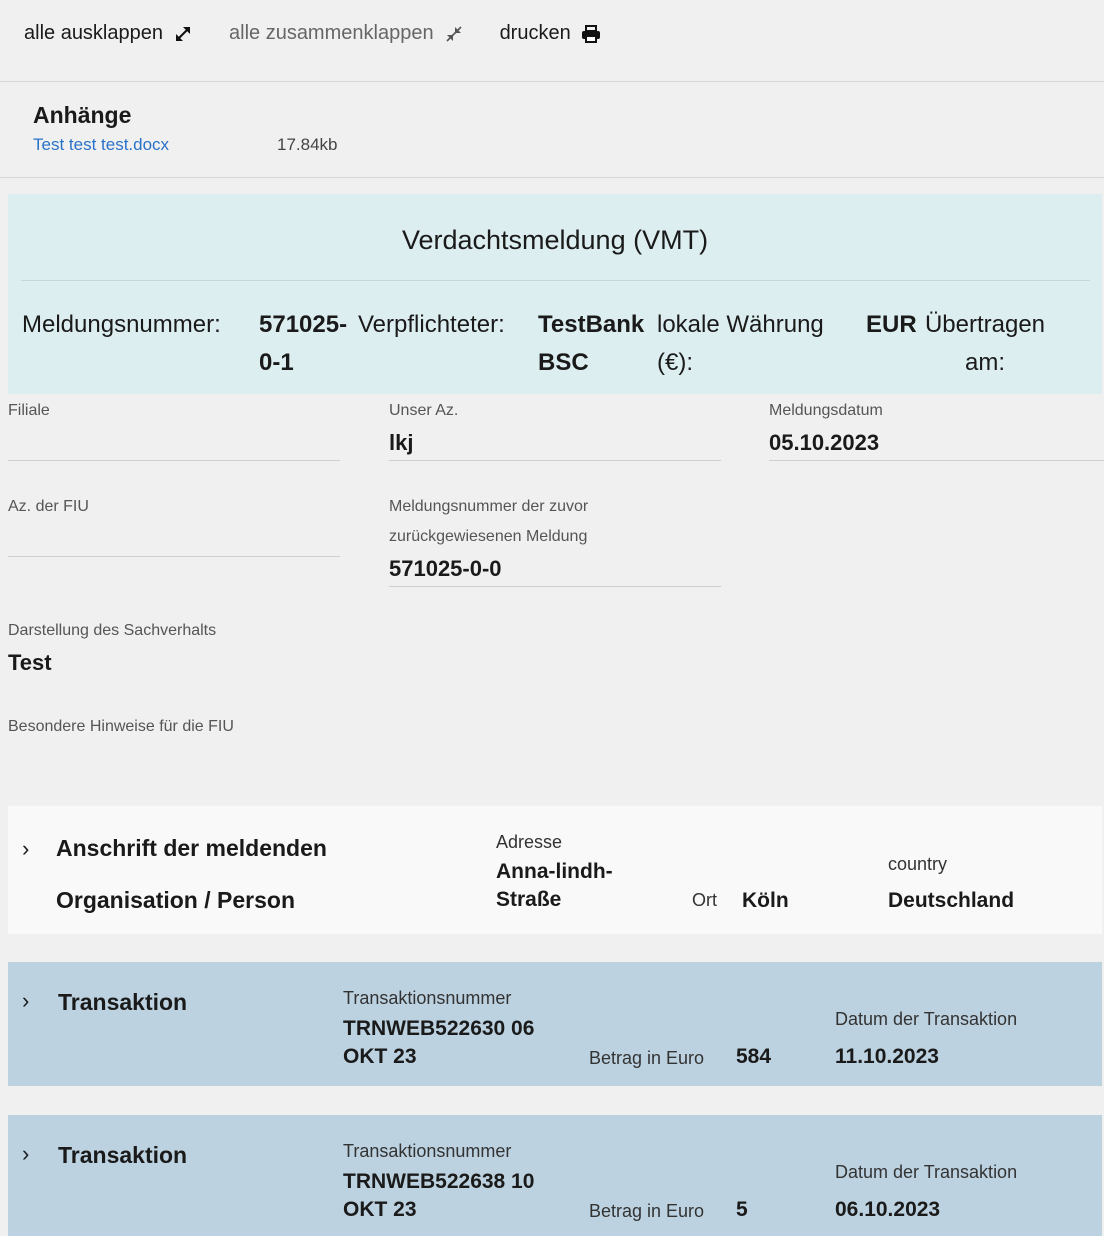 This screenshot has height=1236, width=1104. Describe the element at coordinates (554, 885) in the screenshot. I see `address-value: Anna-lindh-Straße` at that location.